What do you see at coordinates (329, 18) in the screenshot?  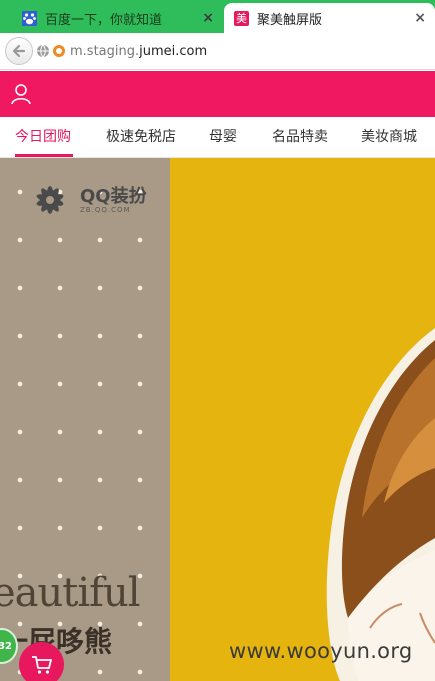 I see `tab-jumei: 美 聚美触屏版 ×` at bounding box center [329, 18].